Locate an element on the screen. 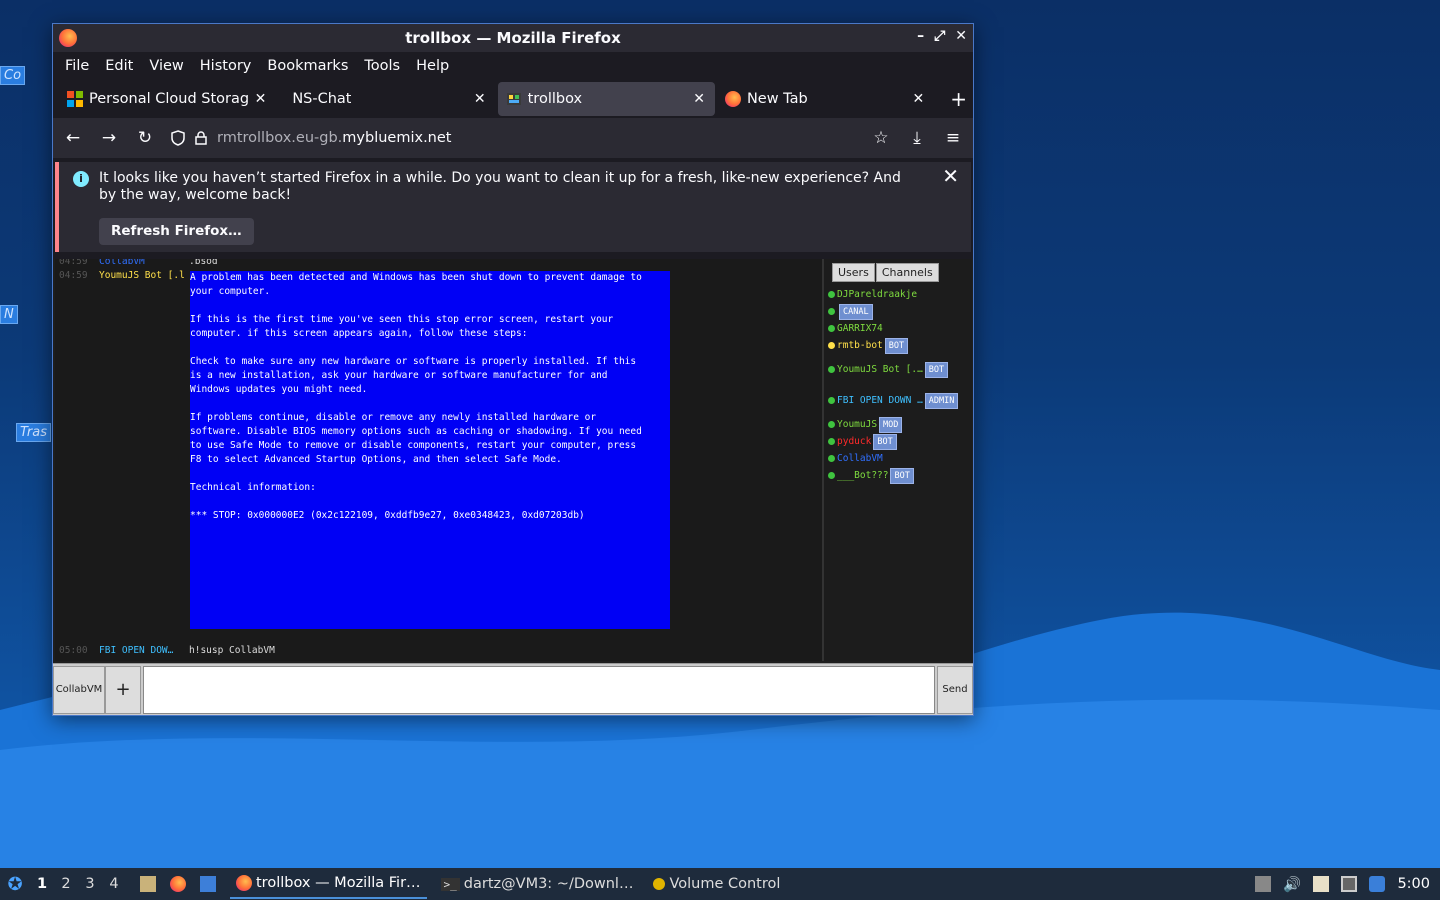 The image size is (1440, 900). user-list-item: YoumuJS Bot [.… BOT is located at coordinates (900, 369).